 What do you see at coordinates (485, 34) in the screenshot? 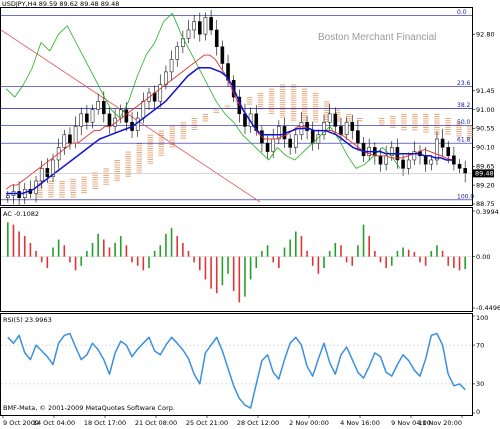
I see `main-y-tick-label: 92.80` at bounding box center [485, 34].